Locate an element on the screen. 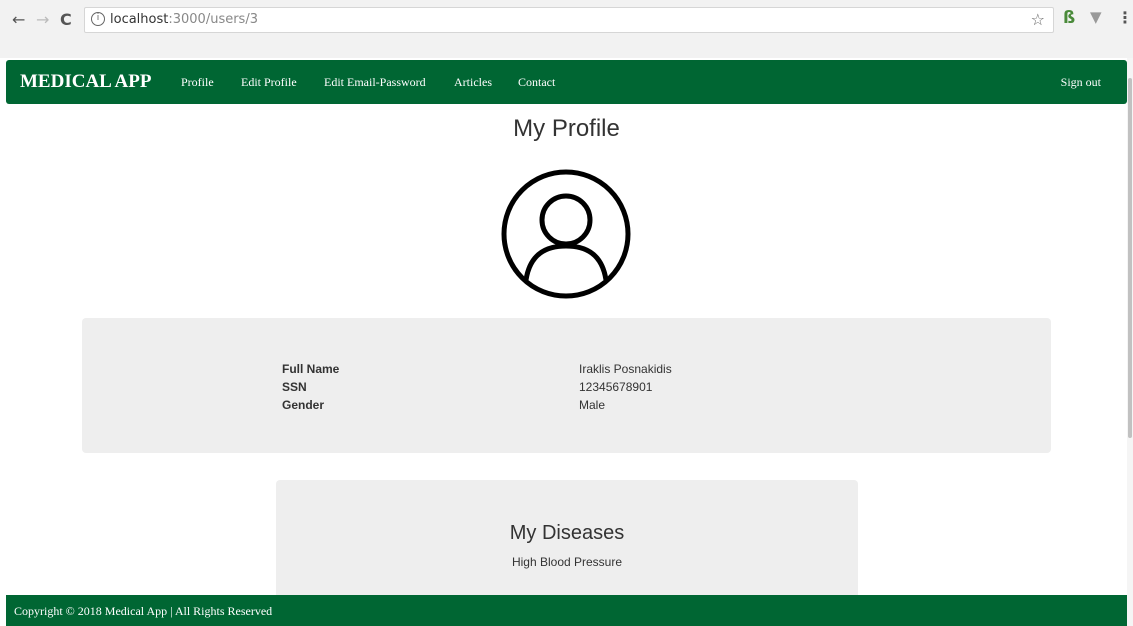 This screenshot has width=1133, height=626. back-arrow-icon: ← is located at coordinates (18, 20).